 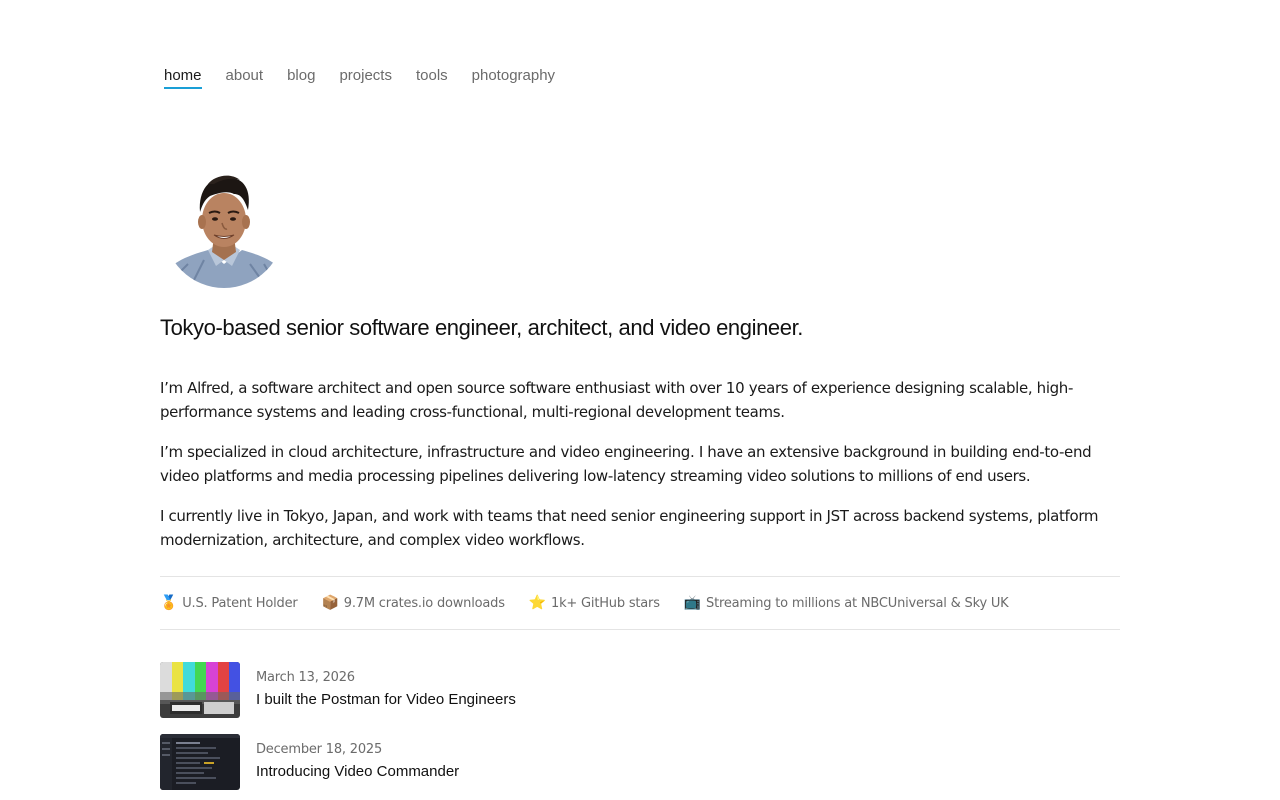 What do you see at coordinates (240, 603) in the screenshot?
I see `highlight-text: U.S. Patent Holder` at bounding box center [240, 603].